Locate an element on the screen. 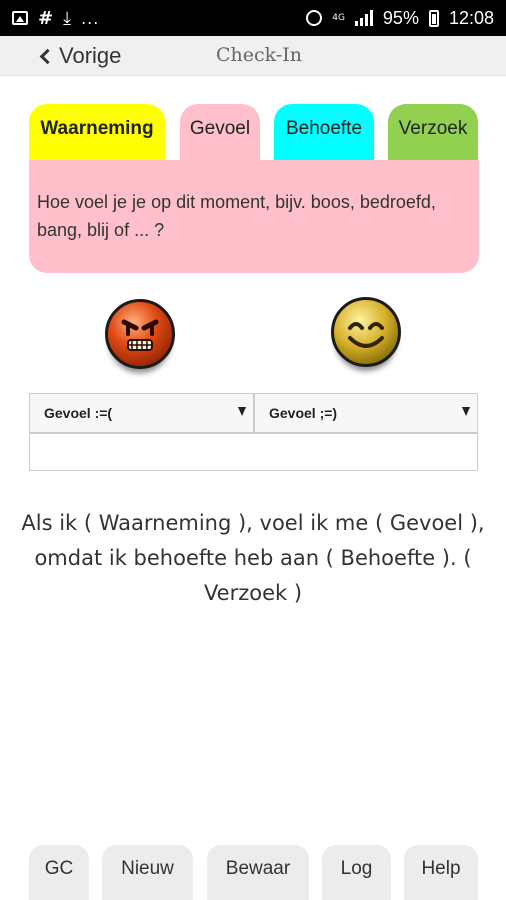  battery-icon is located at coordinates (433, 18).